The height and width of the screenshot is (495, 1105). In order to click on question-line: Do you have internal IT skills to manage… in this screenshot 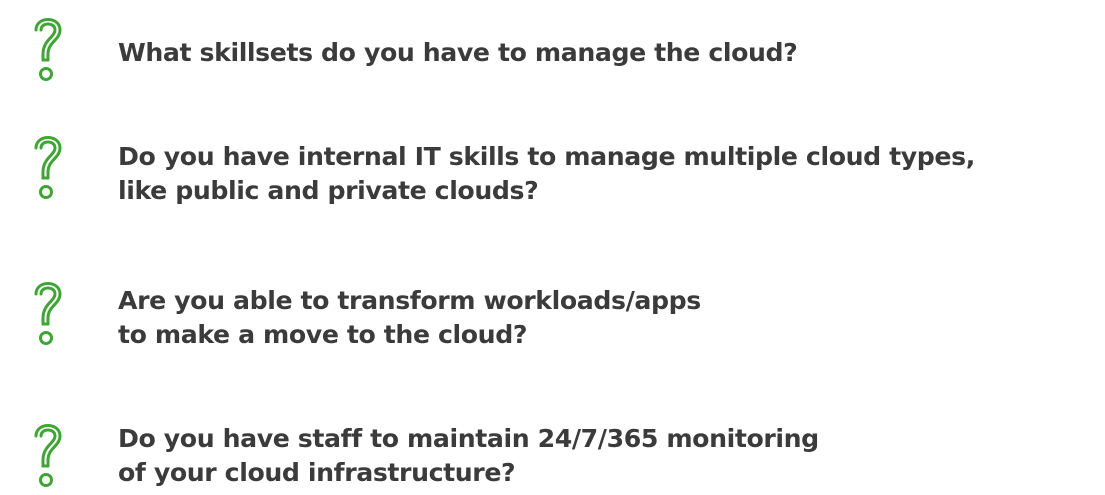, I will do `click(546, 156)`.